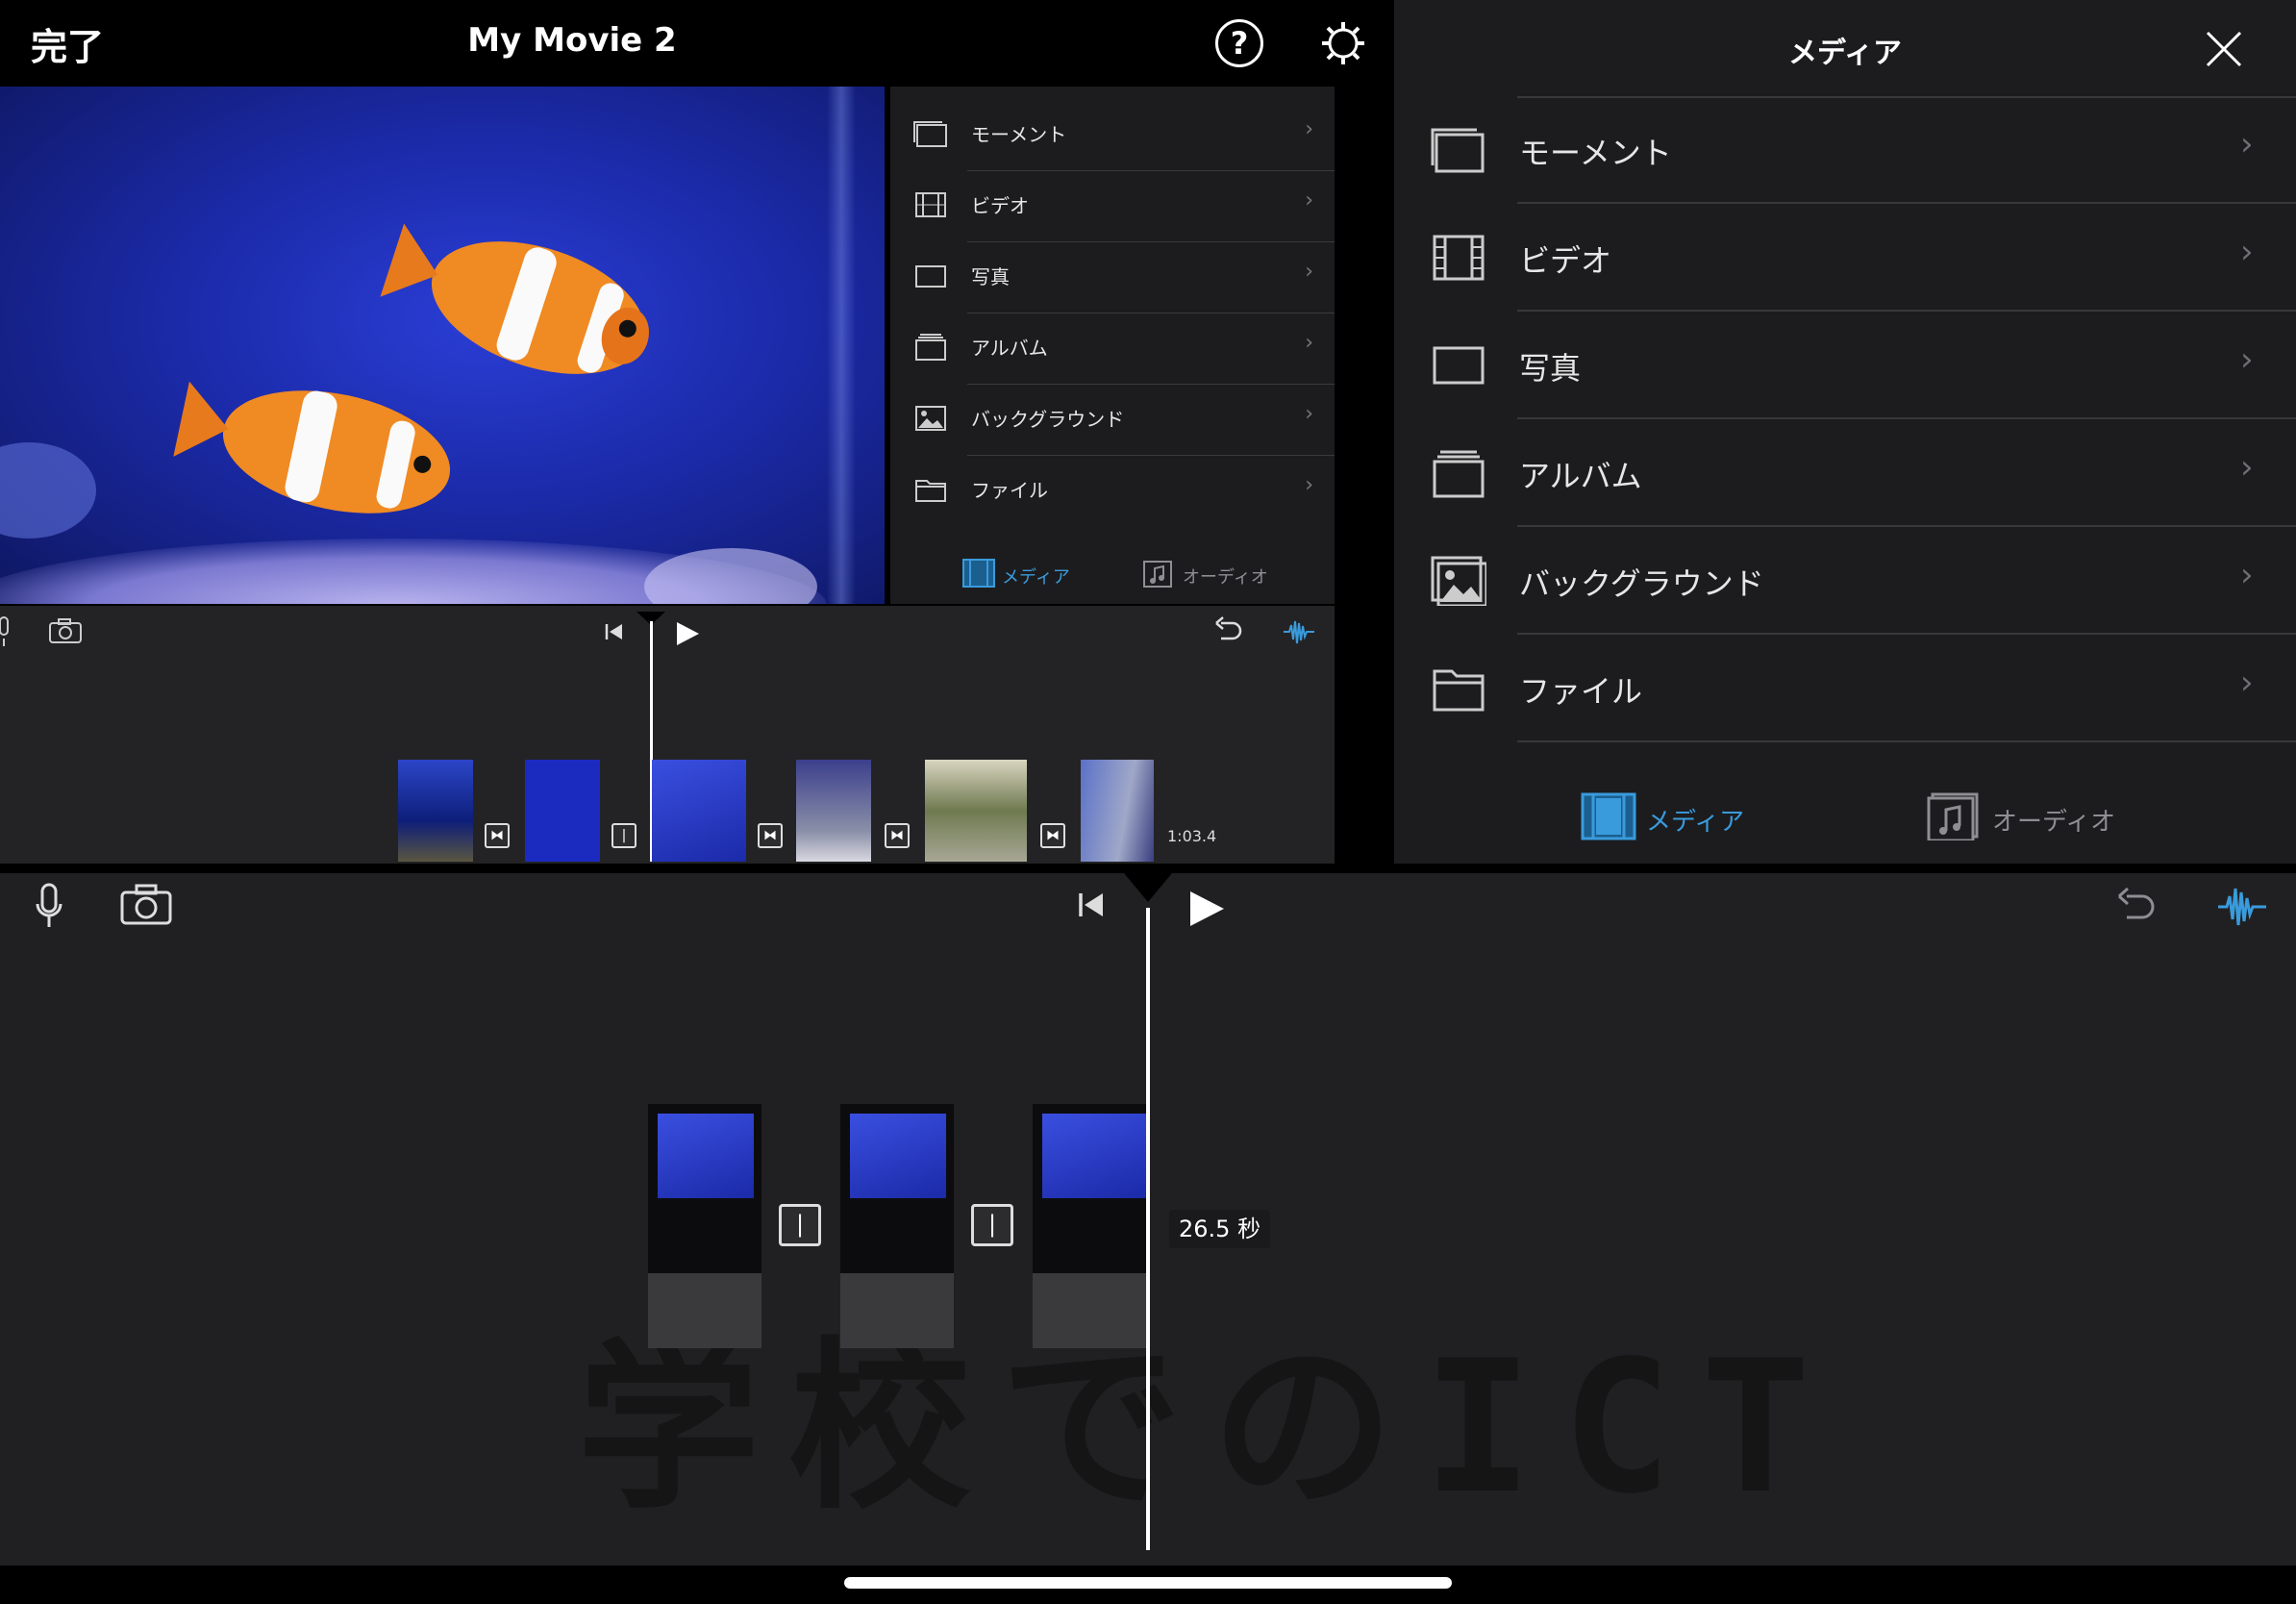 The image size is (2296, 1604). What do you see at coordinates (1148, 884) in the screenshot?
I see `playhead-marker` at bounding box center [1148, 884].